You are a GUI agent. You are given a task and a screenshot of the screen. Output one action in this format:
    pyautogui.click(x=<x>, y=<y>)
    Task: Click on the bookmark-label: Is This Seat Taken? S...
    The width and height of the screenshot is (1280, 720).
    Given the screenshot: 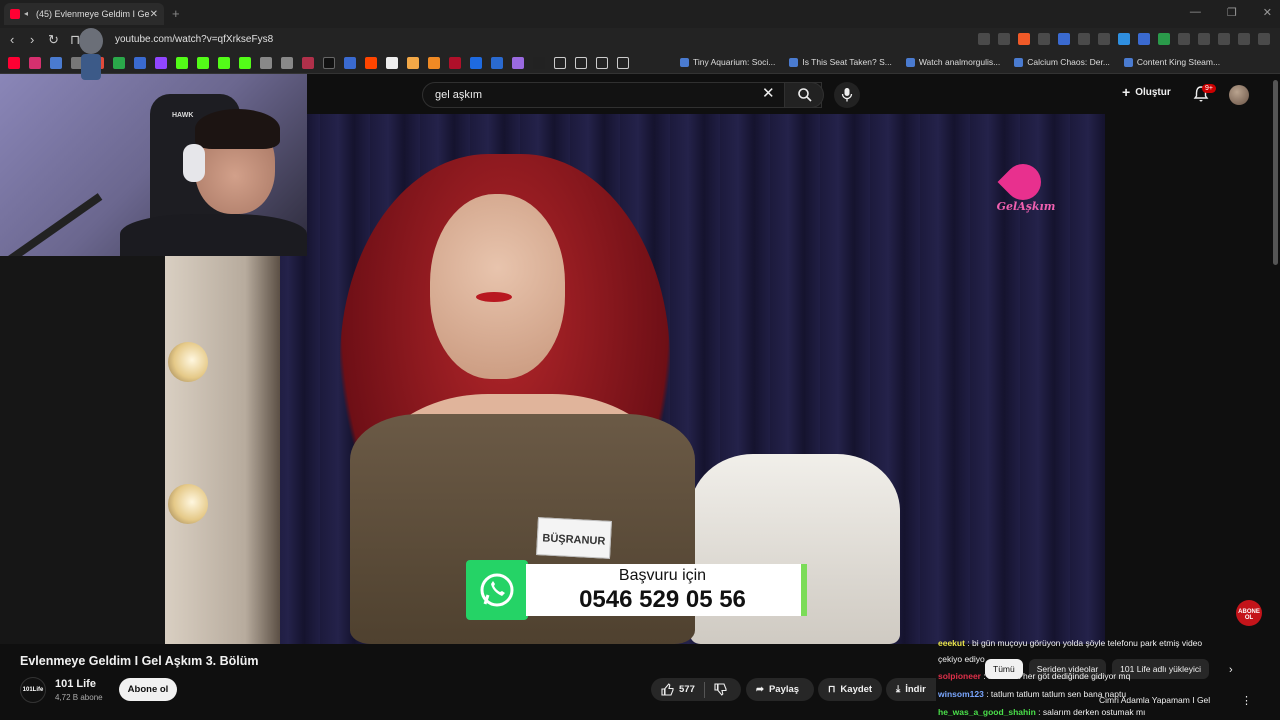 What is the action you would take?
    pyautogui.click(x=847, y=62)
    